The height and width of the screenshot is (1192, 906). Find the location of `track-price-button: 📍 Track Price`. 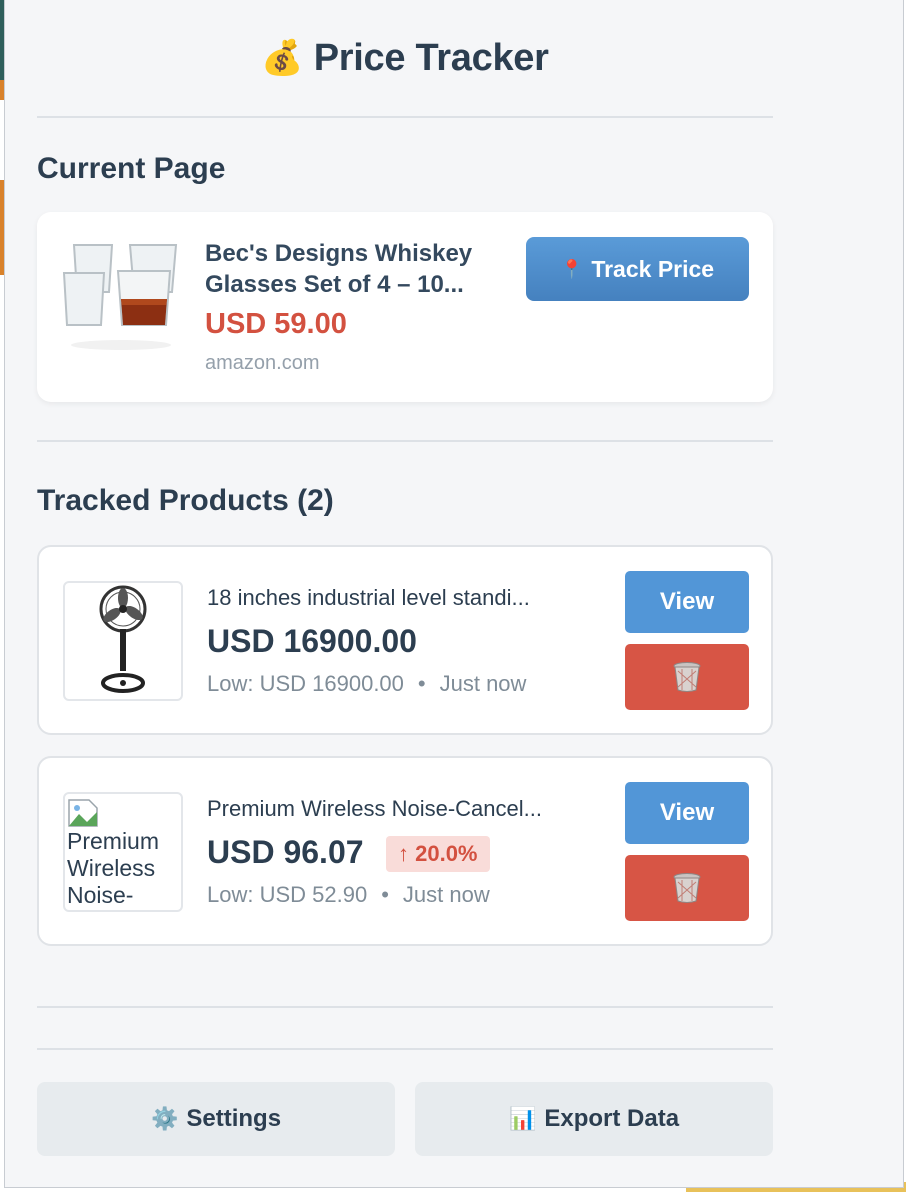

track-price-button: 📍 Track Price is located at coordinates (637, 269).